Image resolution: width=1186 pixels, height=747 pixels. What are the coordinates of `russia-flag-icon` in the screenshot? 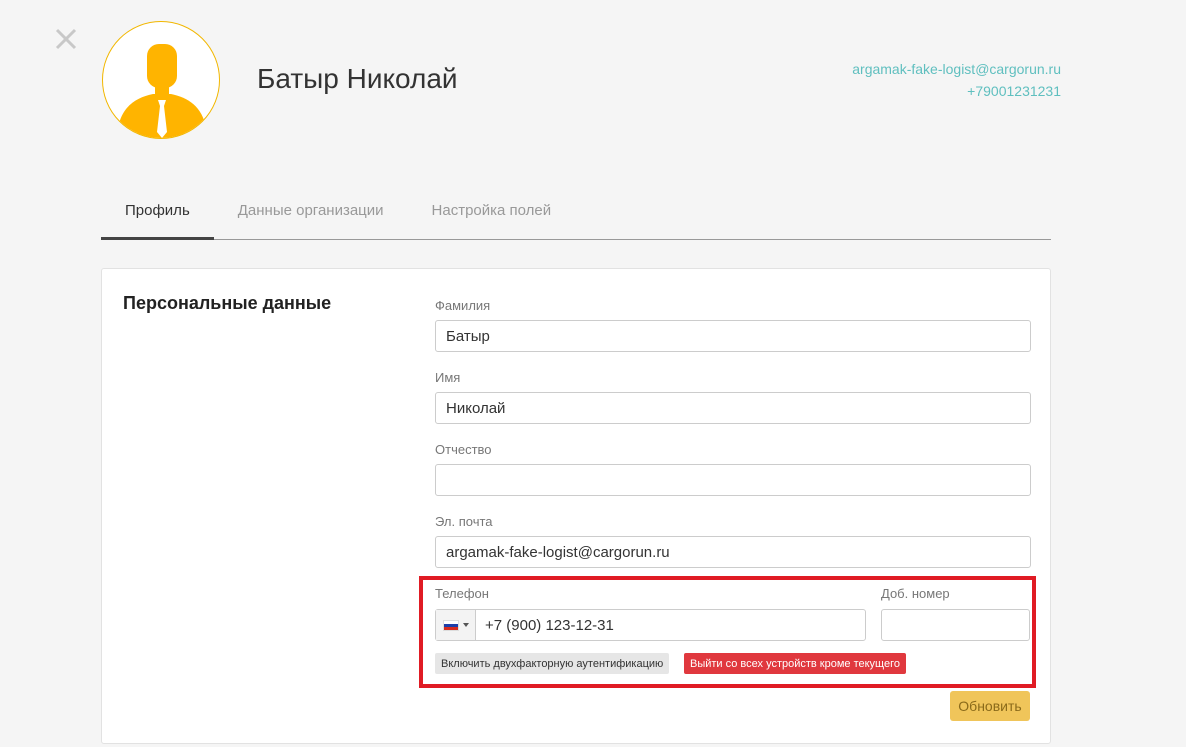 It's located at (450, 625).